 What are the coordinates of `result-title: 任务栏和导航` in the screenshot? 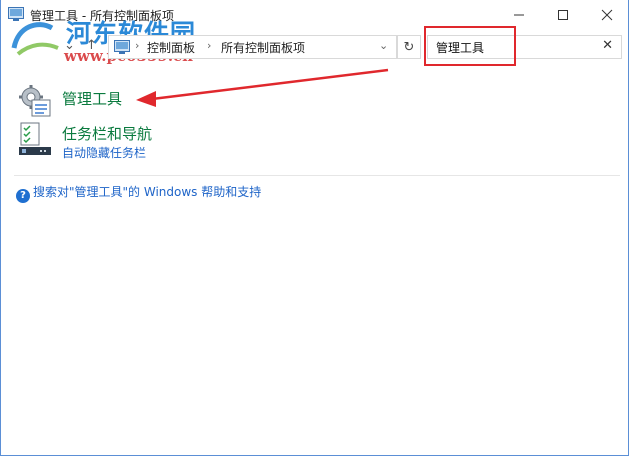 It's located at (107, 133).